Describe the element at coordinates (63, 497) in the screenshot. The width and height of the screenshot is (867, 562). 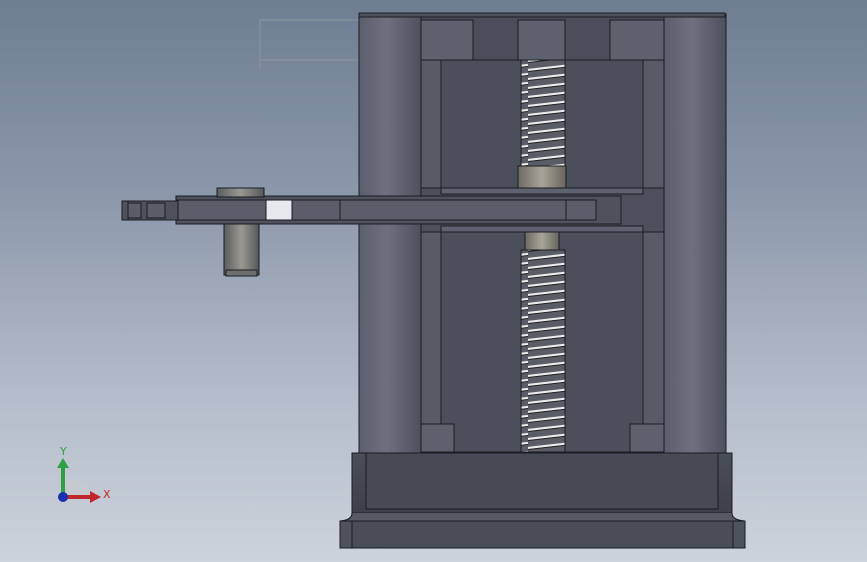
I see `z-axis-origin` at that location.